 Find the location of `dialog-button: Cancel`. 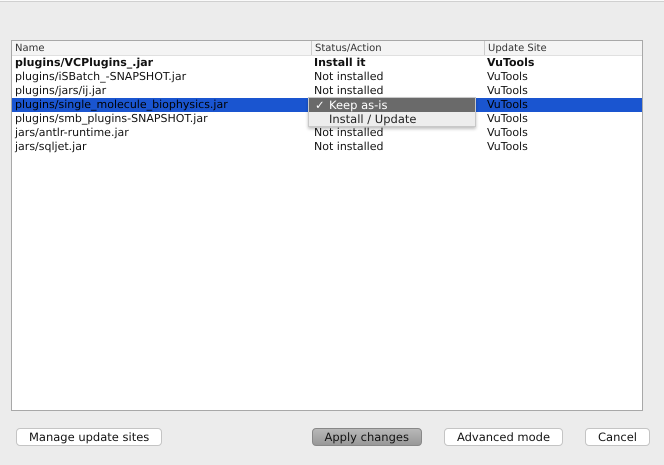

dialog-button: Cancel is located at coordinates (617, 437).